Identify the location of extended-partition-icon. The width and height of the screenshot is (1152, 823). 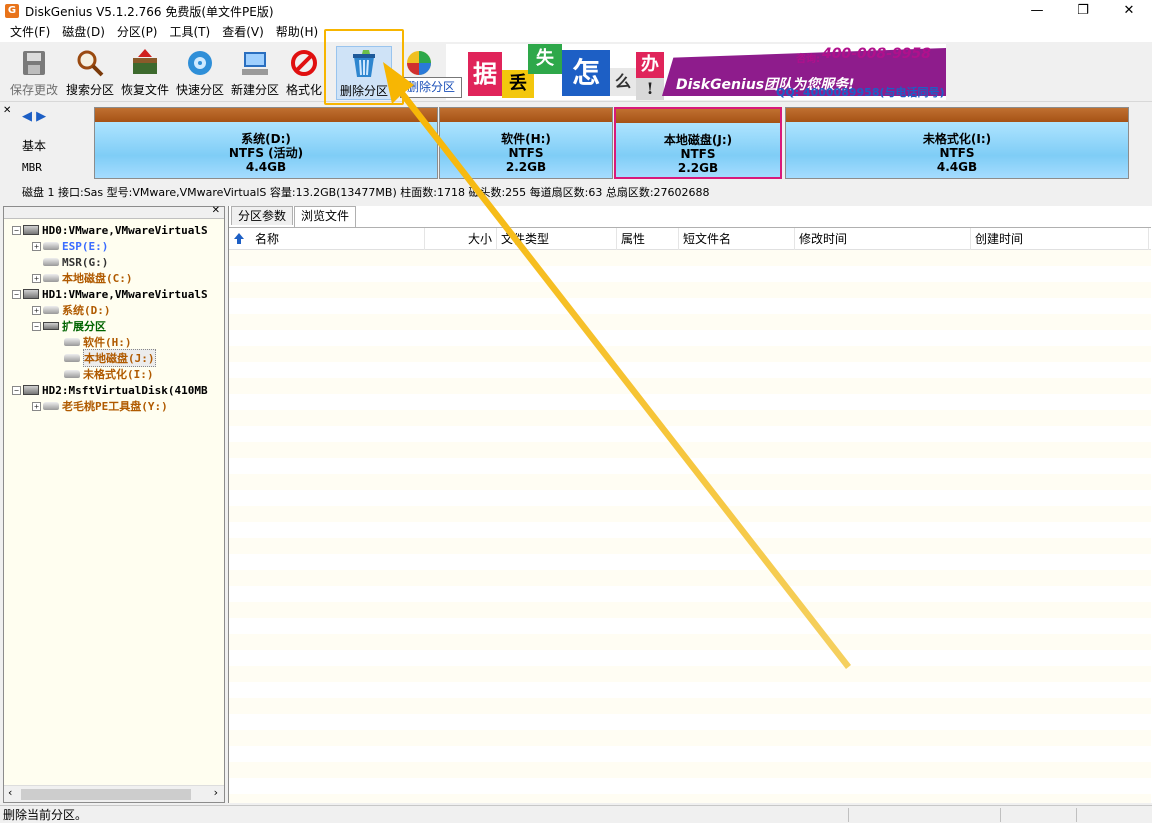
(51, 326).